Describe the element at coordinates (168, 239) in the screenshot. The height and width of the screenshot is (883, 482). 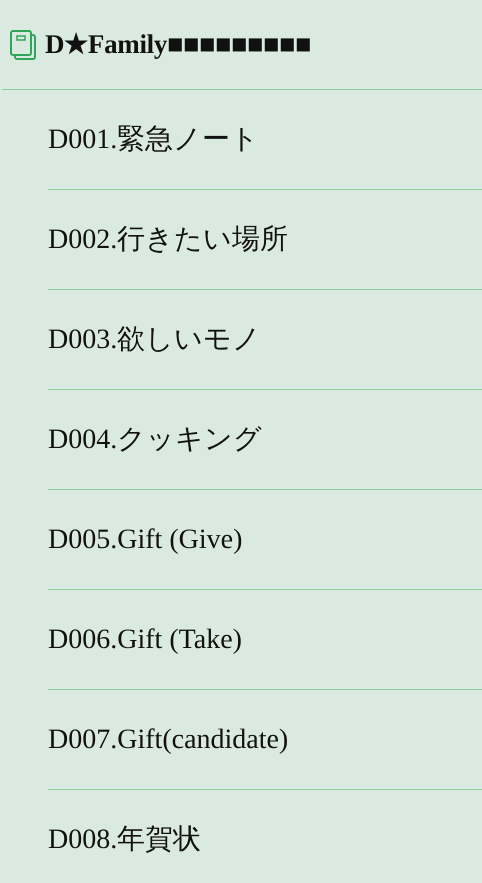
I see `list-item: D002.行きたい場所` at that location.